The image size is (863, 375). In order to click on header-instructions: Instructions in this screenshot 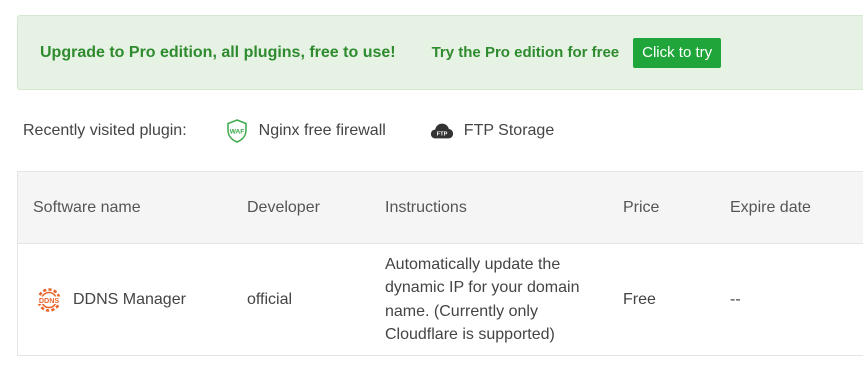, I will do `click(426, 207)`.